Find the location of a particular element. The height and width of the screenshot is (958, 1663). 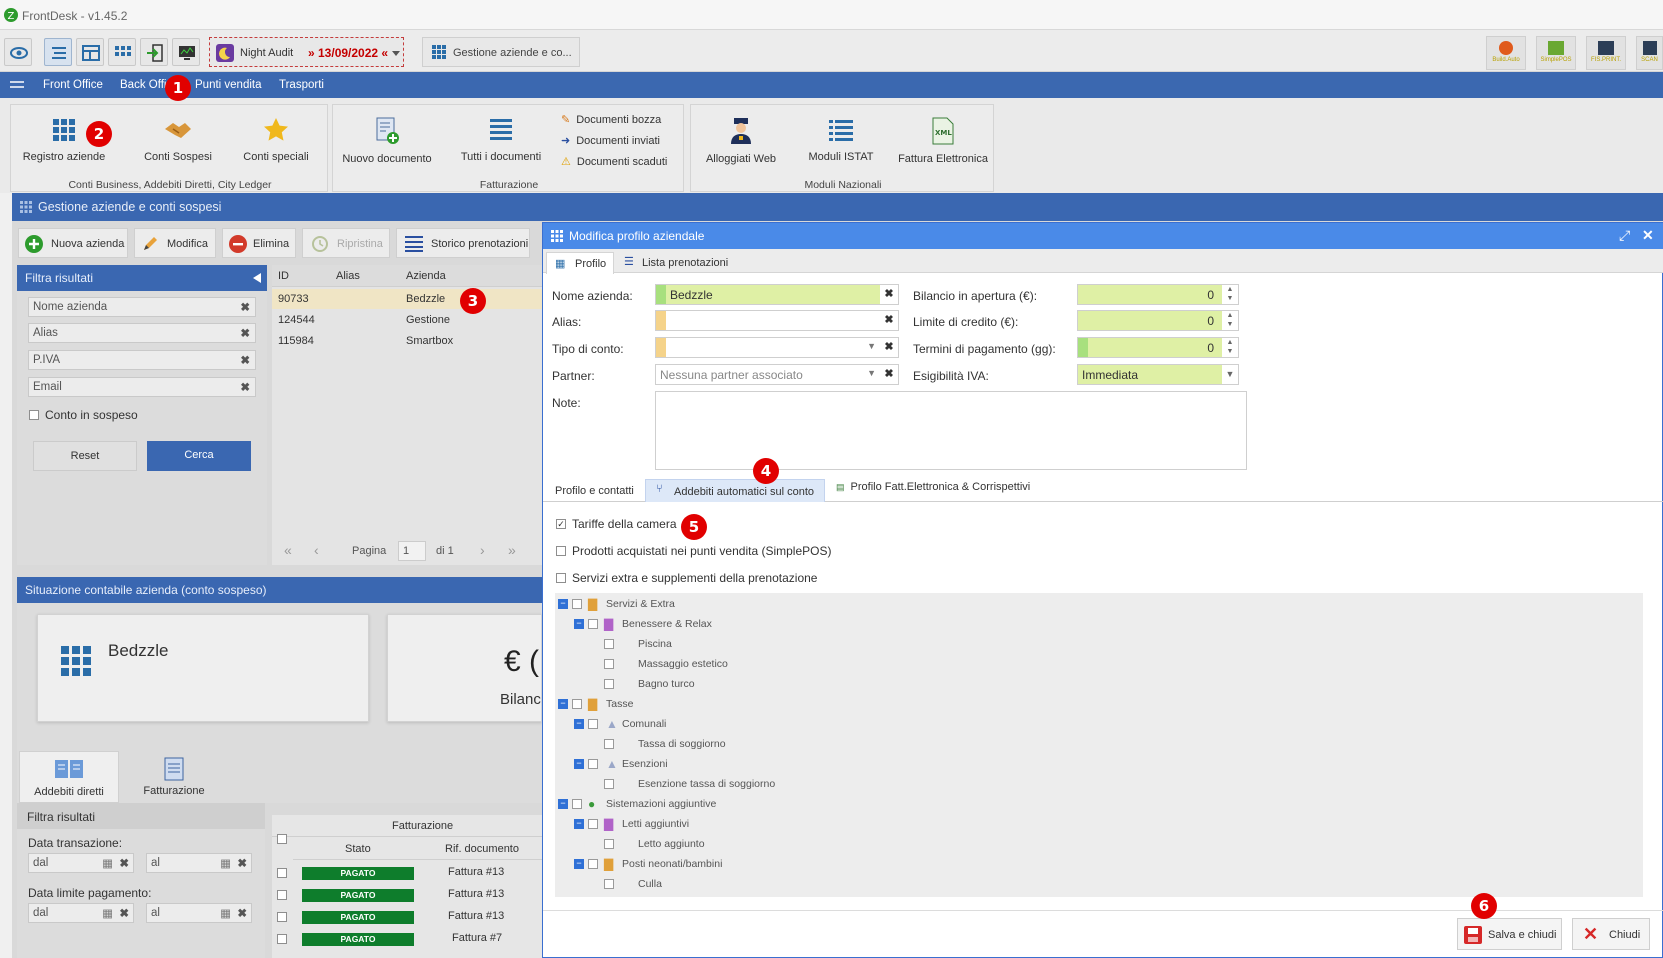

tab-fatturazione: Fatturazione is located at coordinates (174, 777).